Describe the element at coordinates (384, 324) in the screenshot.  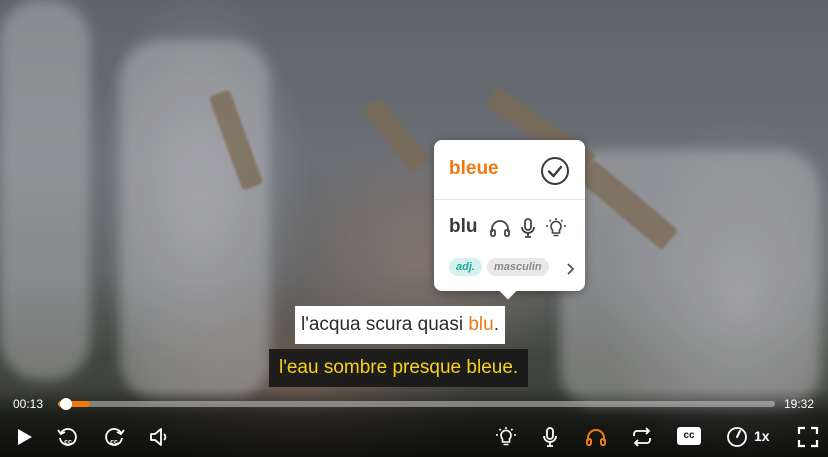
I see `subtitle-text: l'acqua scura quasi` at that location.